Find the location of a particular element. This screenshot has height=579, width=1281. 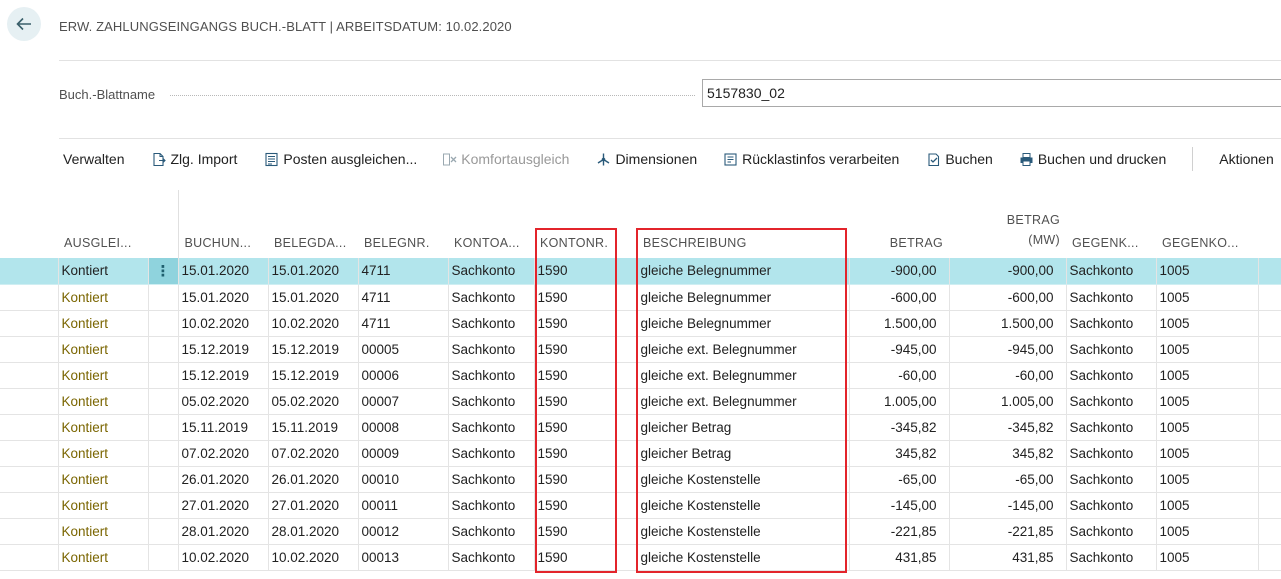

cell-belegnr: 00011 is located at coordinates (402, 505).